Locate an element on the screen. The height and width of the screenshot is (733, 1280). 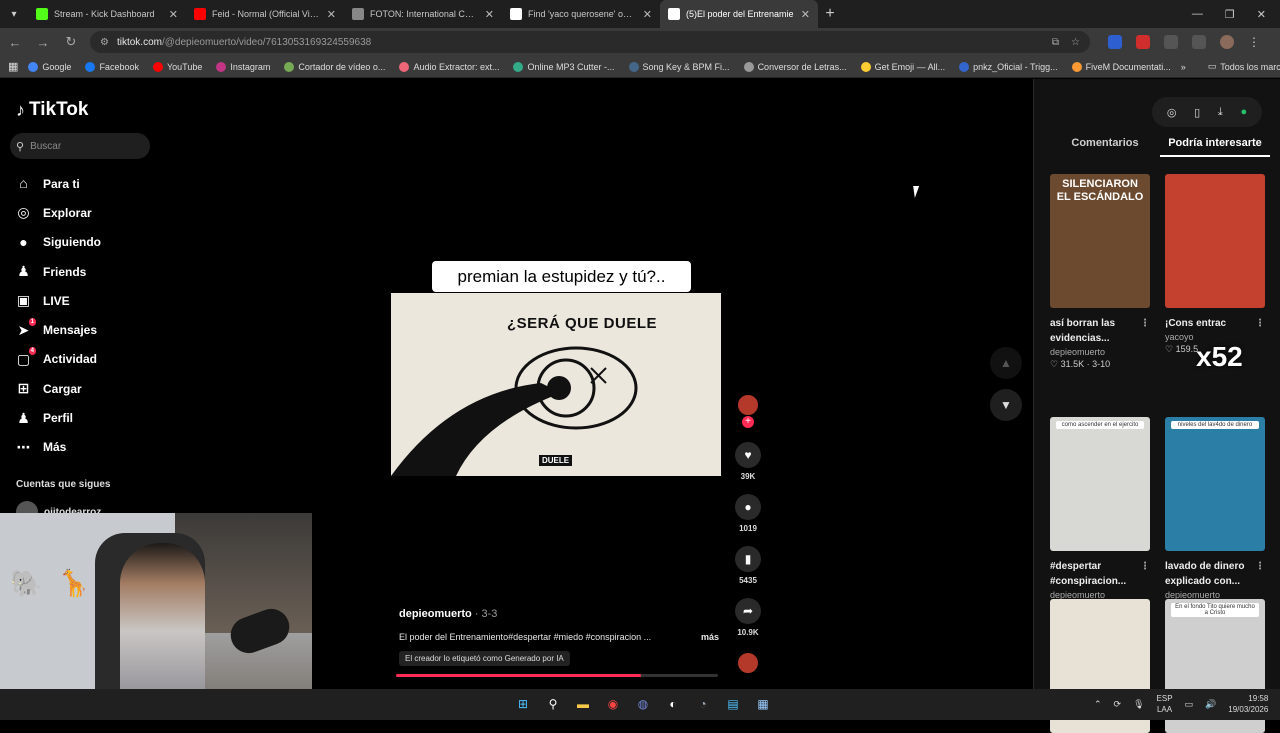
discord-icon: ◍ is located at coordinates (643, 704).